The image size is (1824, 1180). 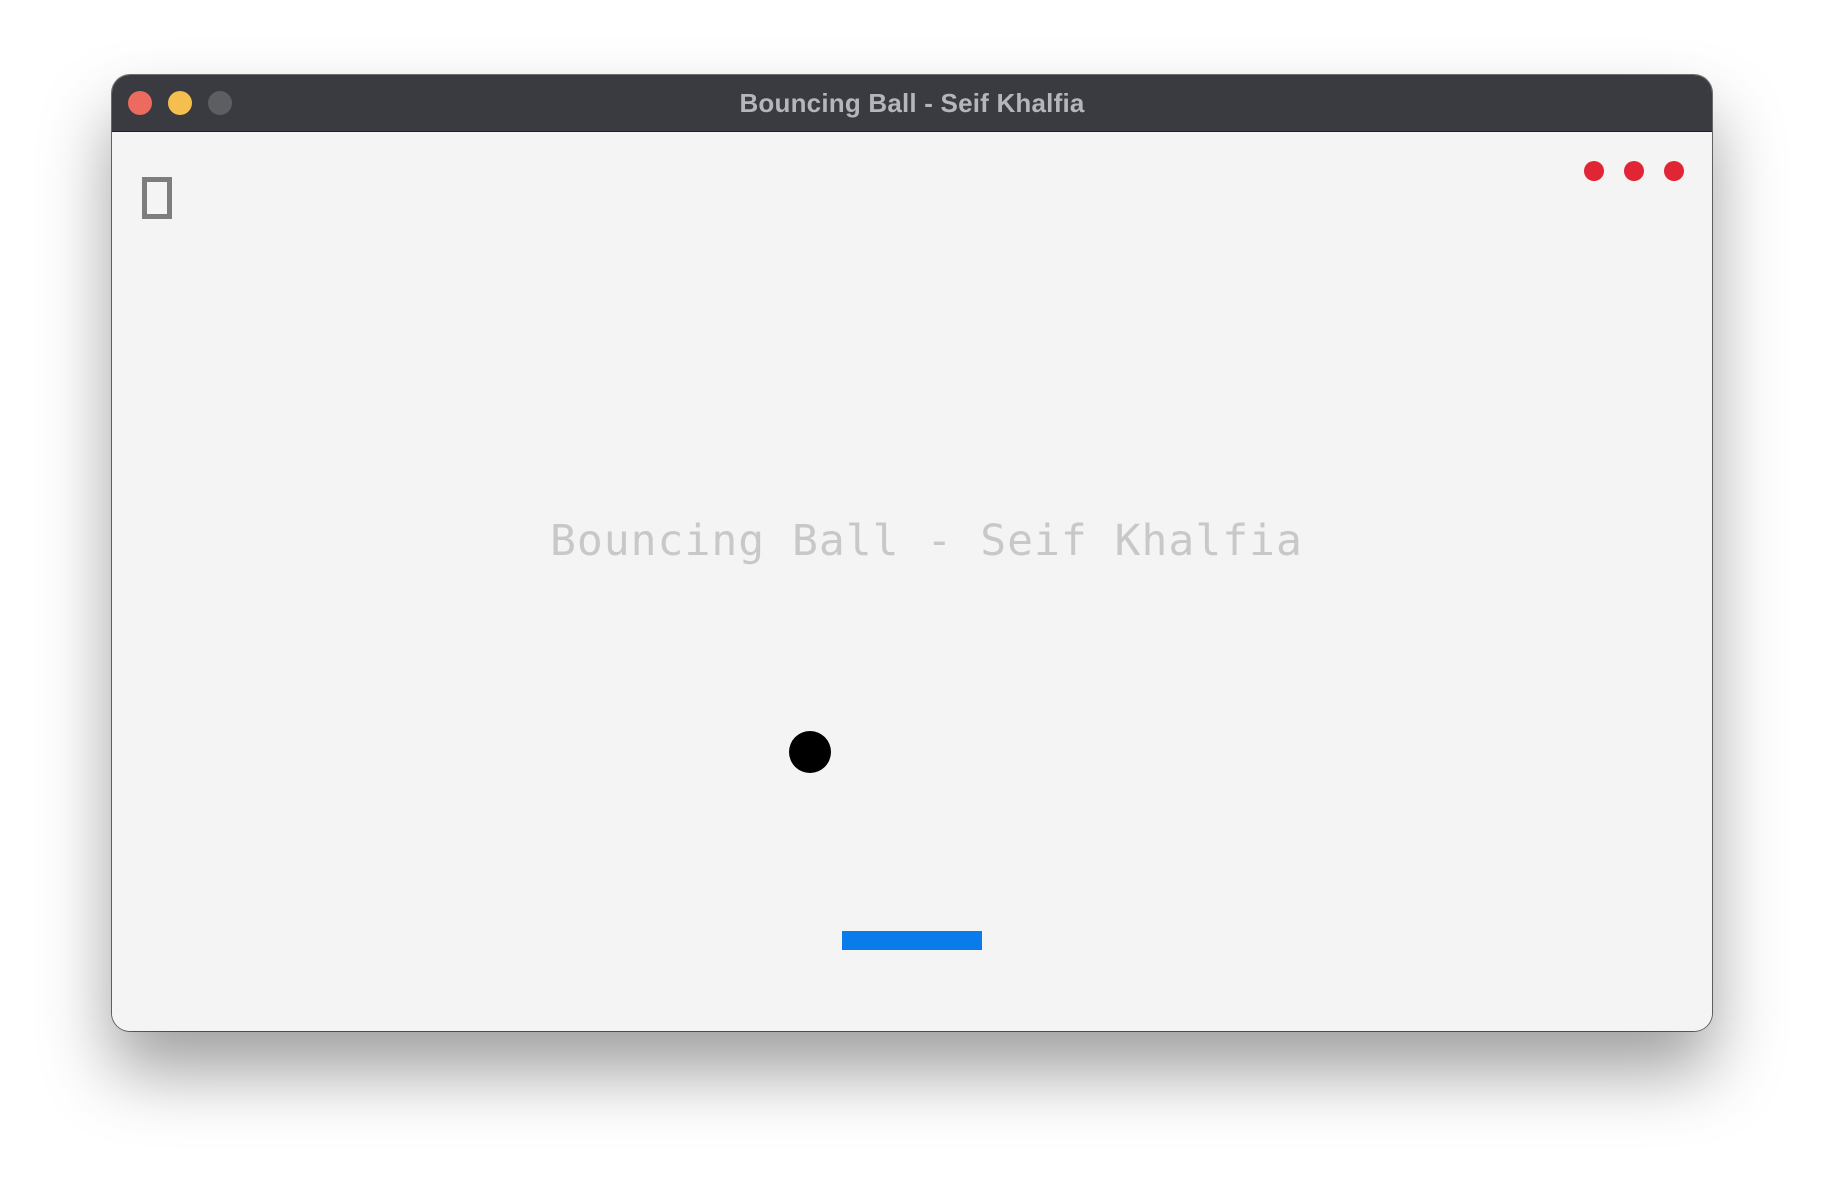 I want to click on score-display, so click(x=157, y=198).